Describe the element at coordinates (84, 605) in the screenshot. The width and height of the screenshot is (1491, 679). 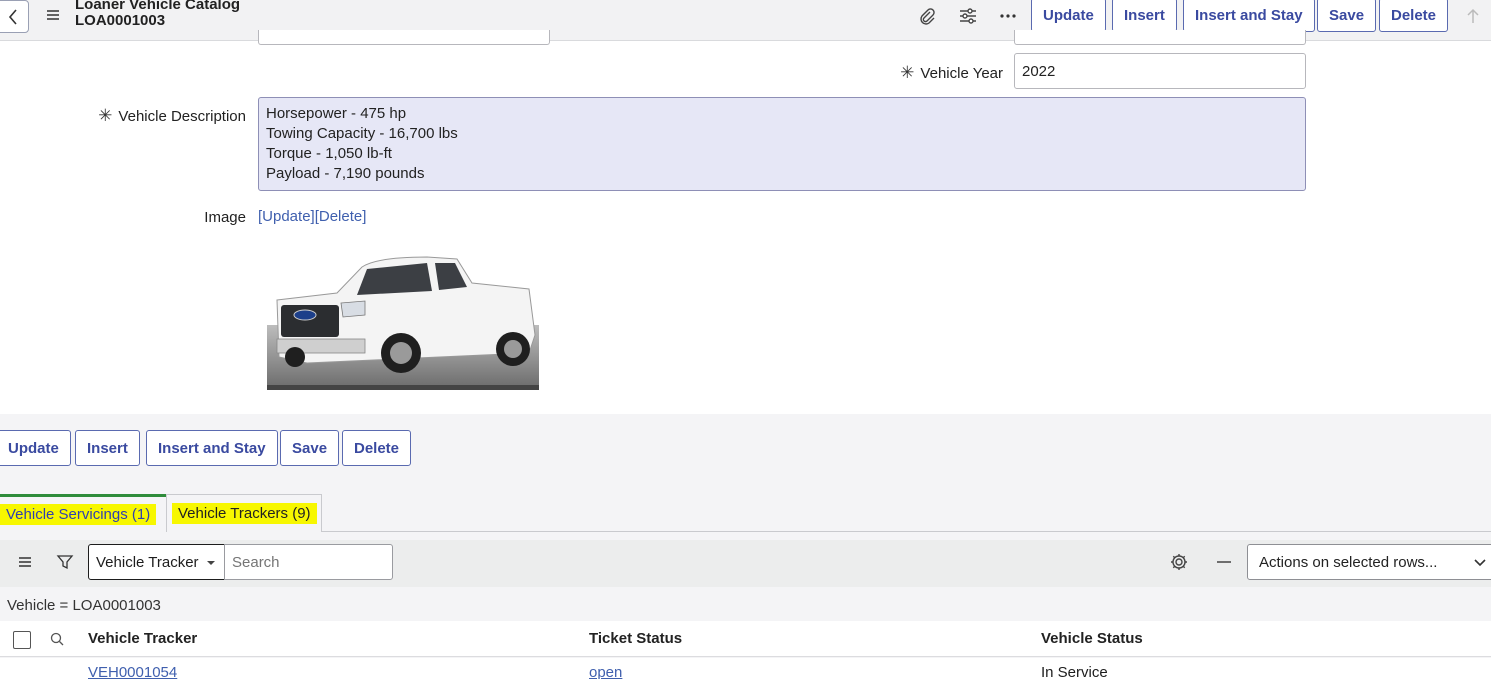
I see `filter-breadcrumb: Vehicle = LOA0001003` at that location.